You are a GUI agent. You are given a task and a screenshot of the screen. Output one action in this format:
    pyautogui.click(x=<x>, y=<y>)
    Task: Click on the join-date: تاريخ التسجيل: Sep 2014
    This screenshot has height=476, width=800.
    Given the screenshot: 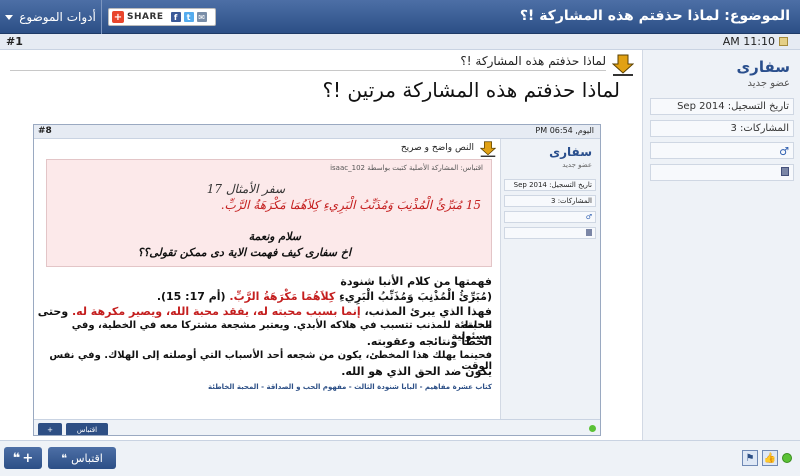 What is the action you would take?
    pyautogui.click(x=722, y=106)
    